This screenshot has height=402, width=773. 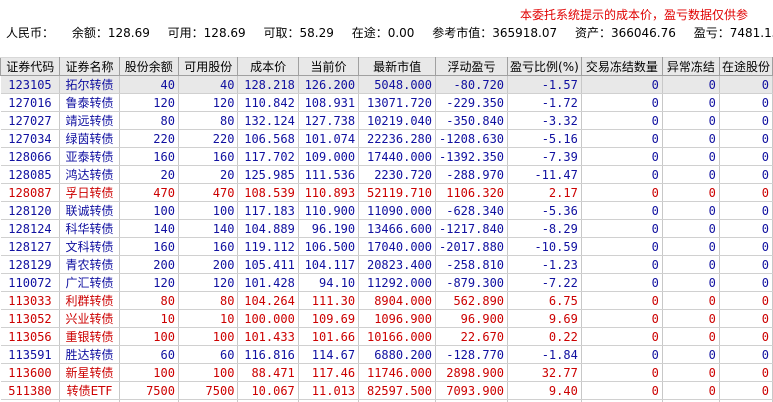 What do you see at coordinates (621, 66) in the screenshot?
I see `column-header: 交易冻结数量` at bounding box center [621, 66].